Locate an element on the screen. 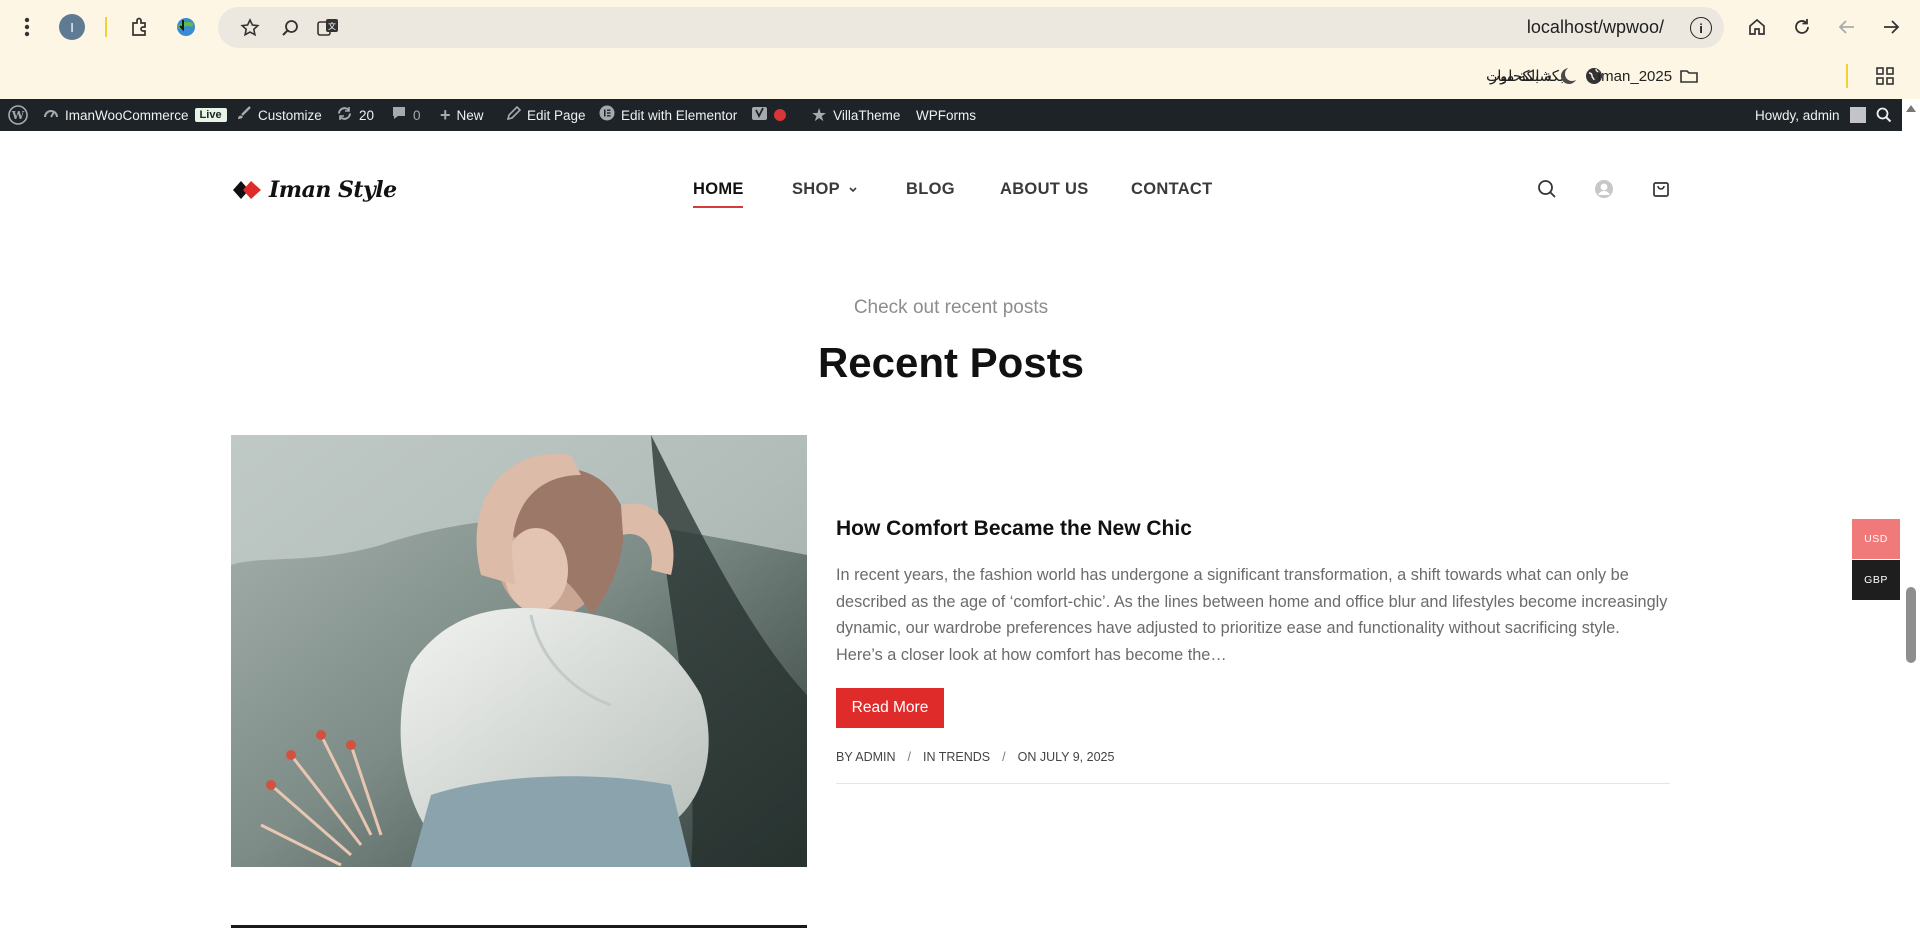 This screenshot has height=928, width=1920. account-icon is located at coordinates (1604, 189).